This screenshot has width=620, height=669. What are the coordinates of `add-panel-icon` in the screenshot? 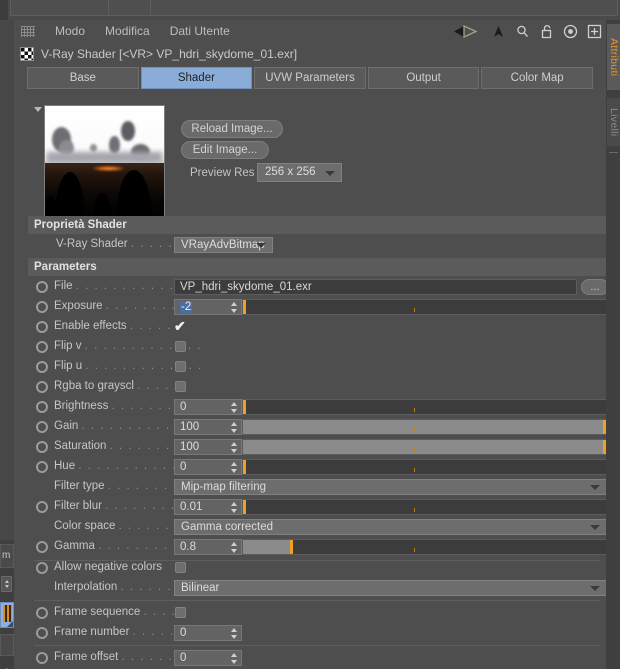 It's located at (594, 31).